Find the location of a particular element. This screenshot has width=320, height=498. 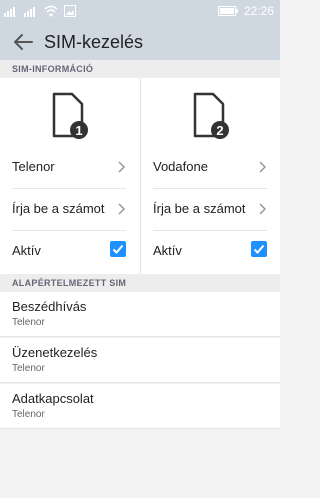

back-arrow-icon is located at coordinates (23, 42).